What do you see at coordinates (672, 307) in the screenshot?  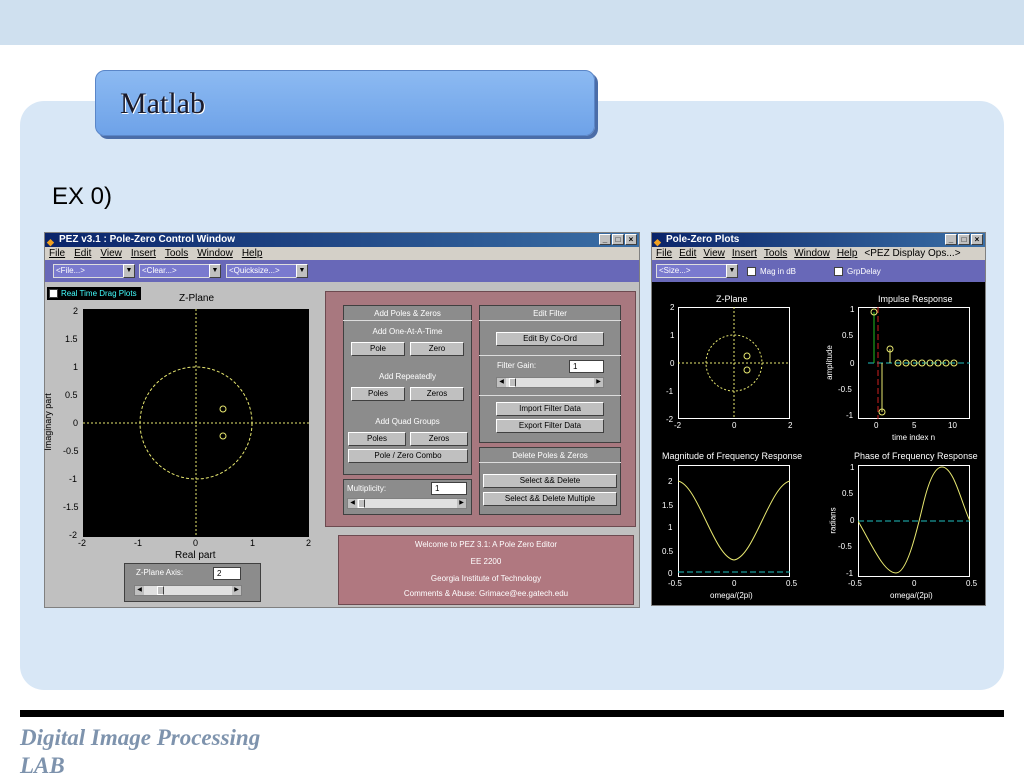 I see `small-zplane-ytick: 2` at bounding box center [672, 307].